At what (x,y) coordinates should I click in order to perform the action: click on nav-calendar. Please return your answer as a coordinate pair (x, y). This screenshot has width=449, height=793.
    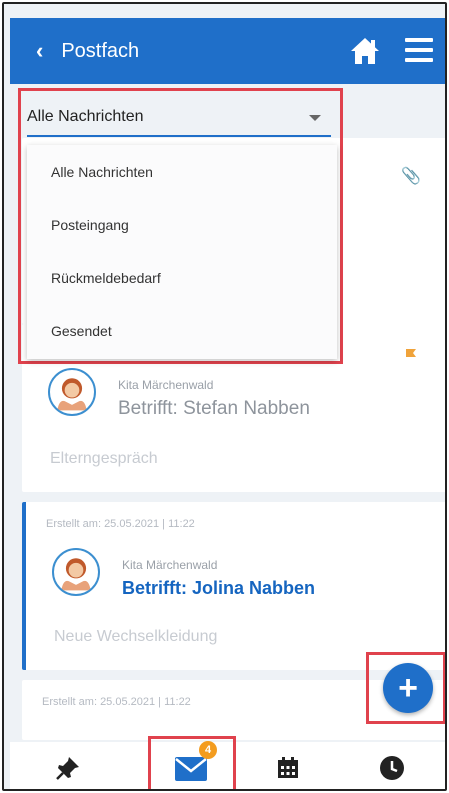
    Looking at the image, I should click on (288, 768).